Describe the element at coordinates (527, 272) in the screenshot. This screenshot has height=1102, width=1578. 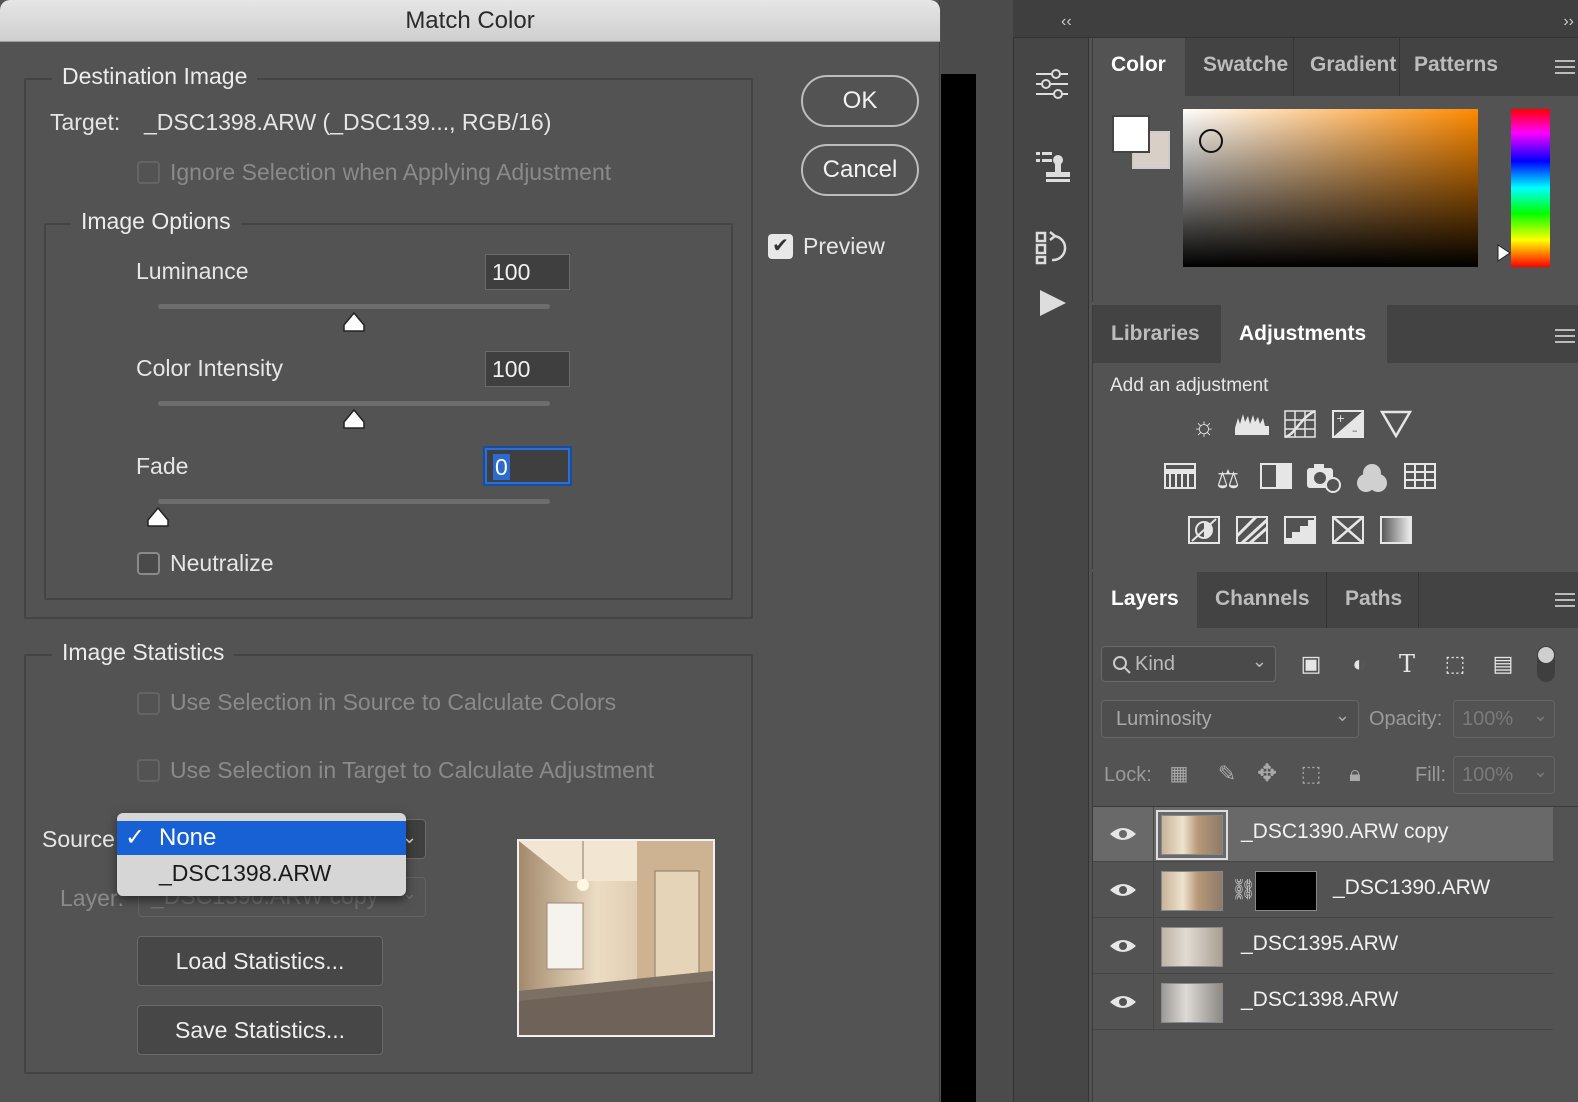
I see `luminance-field: 100` at that location.